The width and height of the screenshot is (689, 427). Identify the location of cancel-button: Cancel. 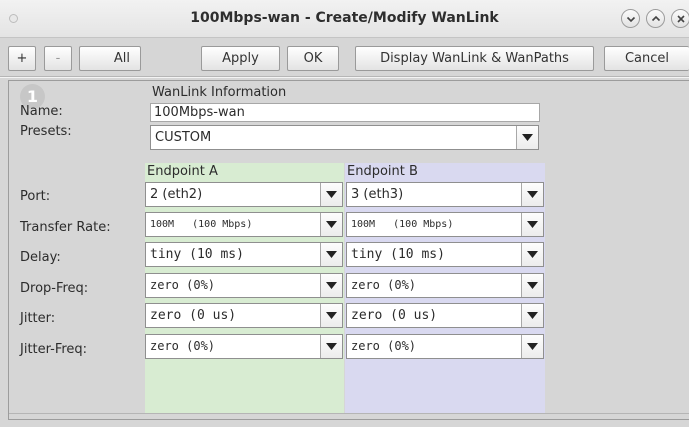
(646, 58).